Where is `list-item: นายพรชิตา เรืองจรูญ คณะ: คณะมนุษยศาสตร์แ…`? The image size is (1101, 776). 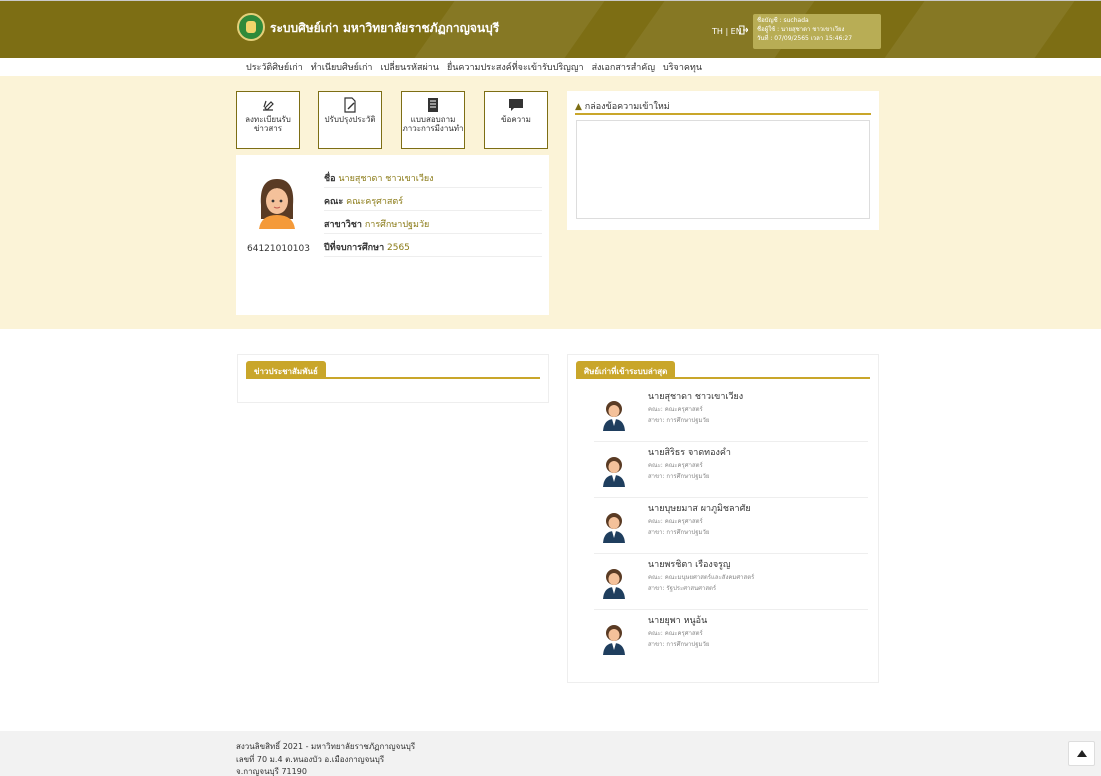 list-item: นายพรชิตา เรืองจรูญ คณะ: คณะมนุษยศาสตร์แ… is located at coordinates (731, 582).